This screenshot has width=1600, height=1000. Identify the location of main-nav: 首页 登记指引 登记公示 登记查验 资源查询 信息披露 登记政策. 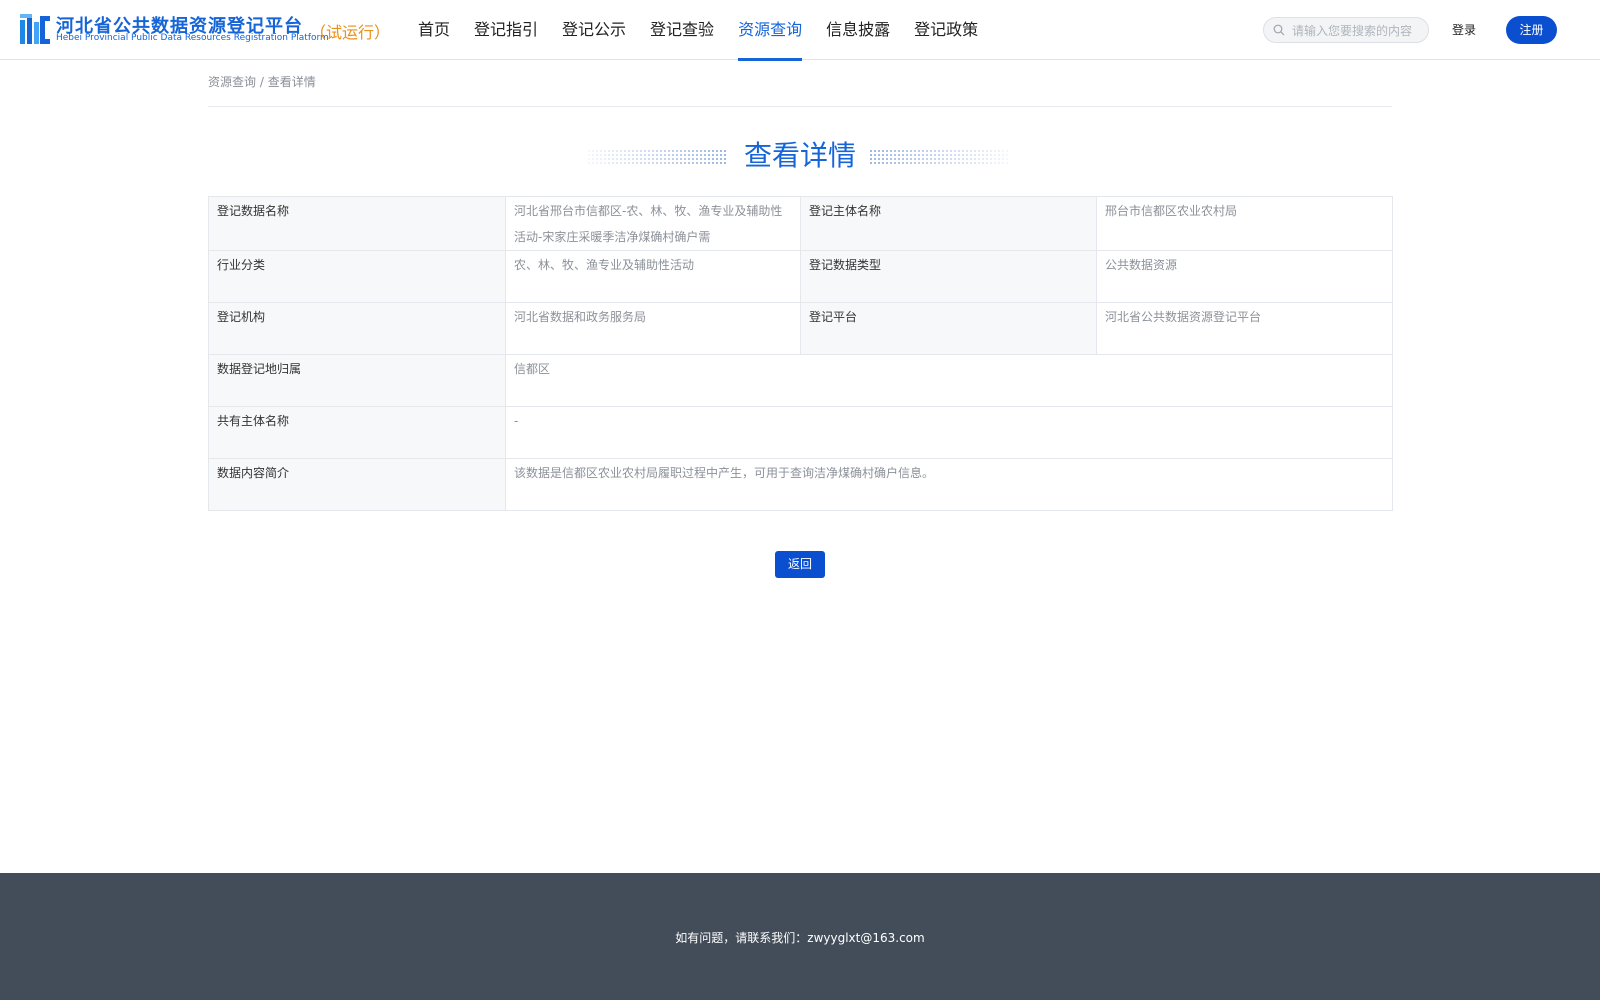
(710, 30).